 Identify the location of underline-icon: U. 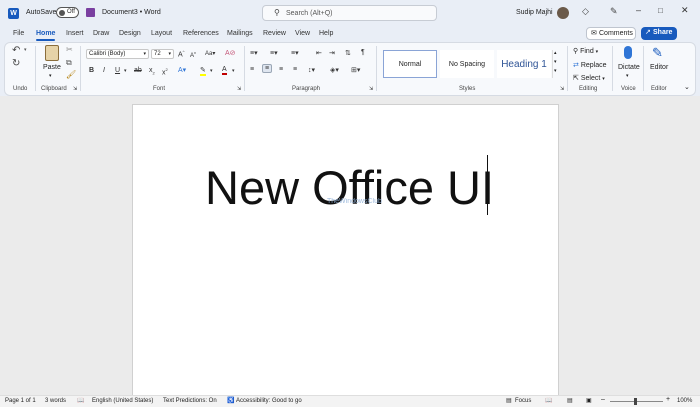
(117, 70).